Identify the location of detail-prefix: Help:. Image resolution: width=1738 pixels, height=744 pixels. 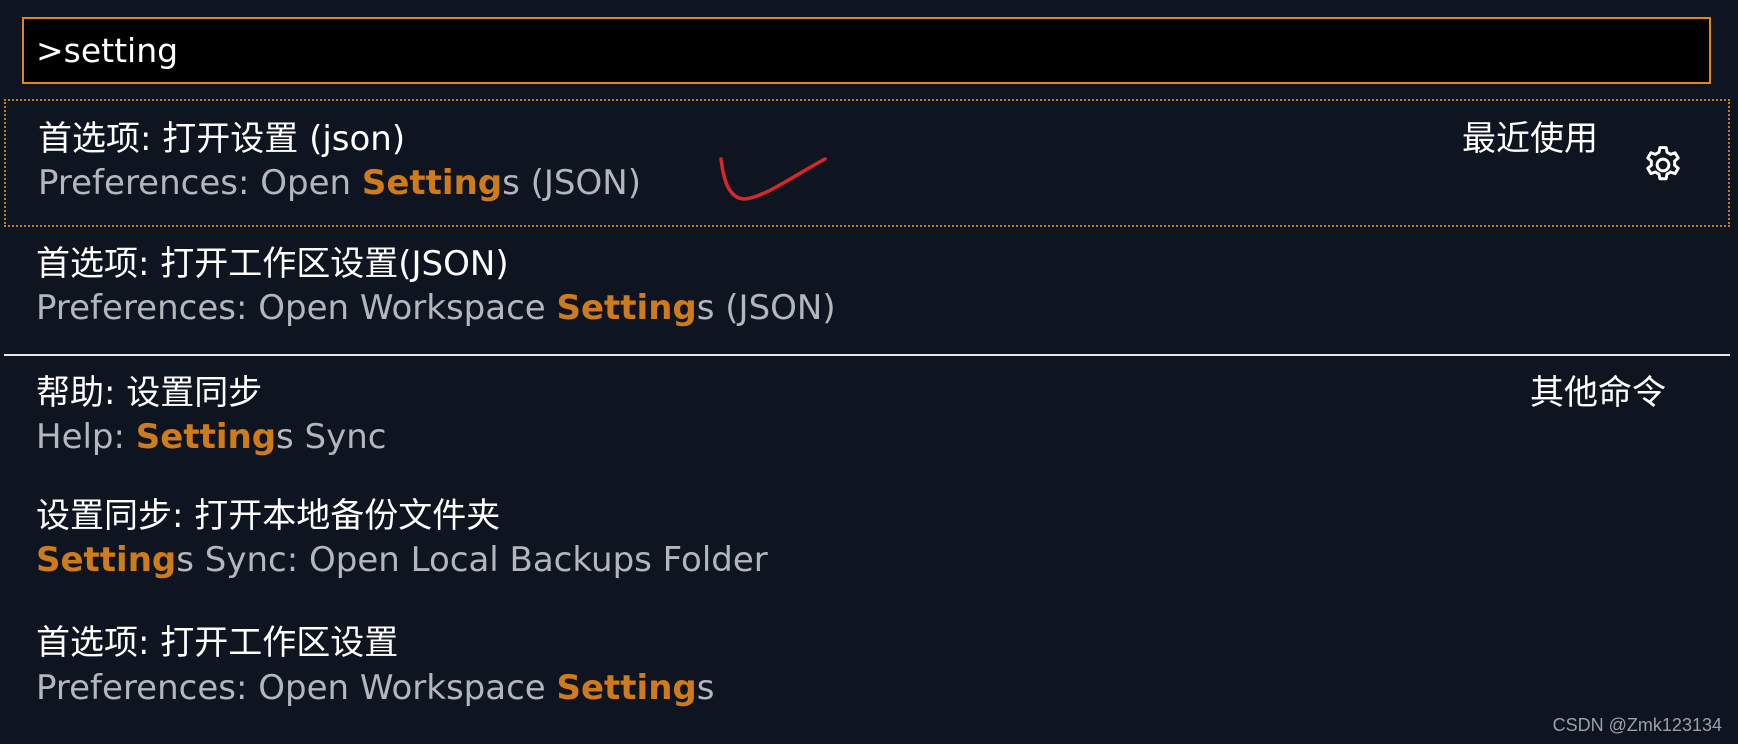
(86, 437).